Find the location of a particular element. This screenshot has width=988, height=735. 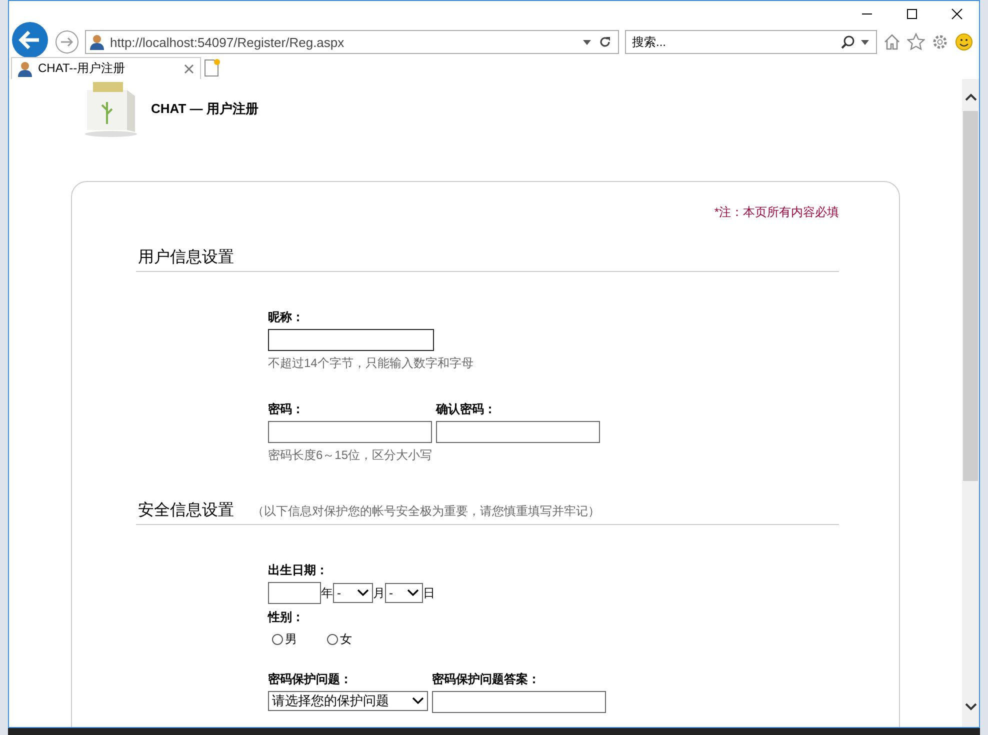

field-label: 密码保护问题： is located at coordinates (310, 679).